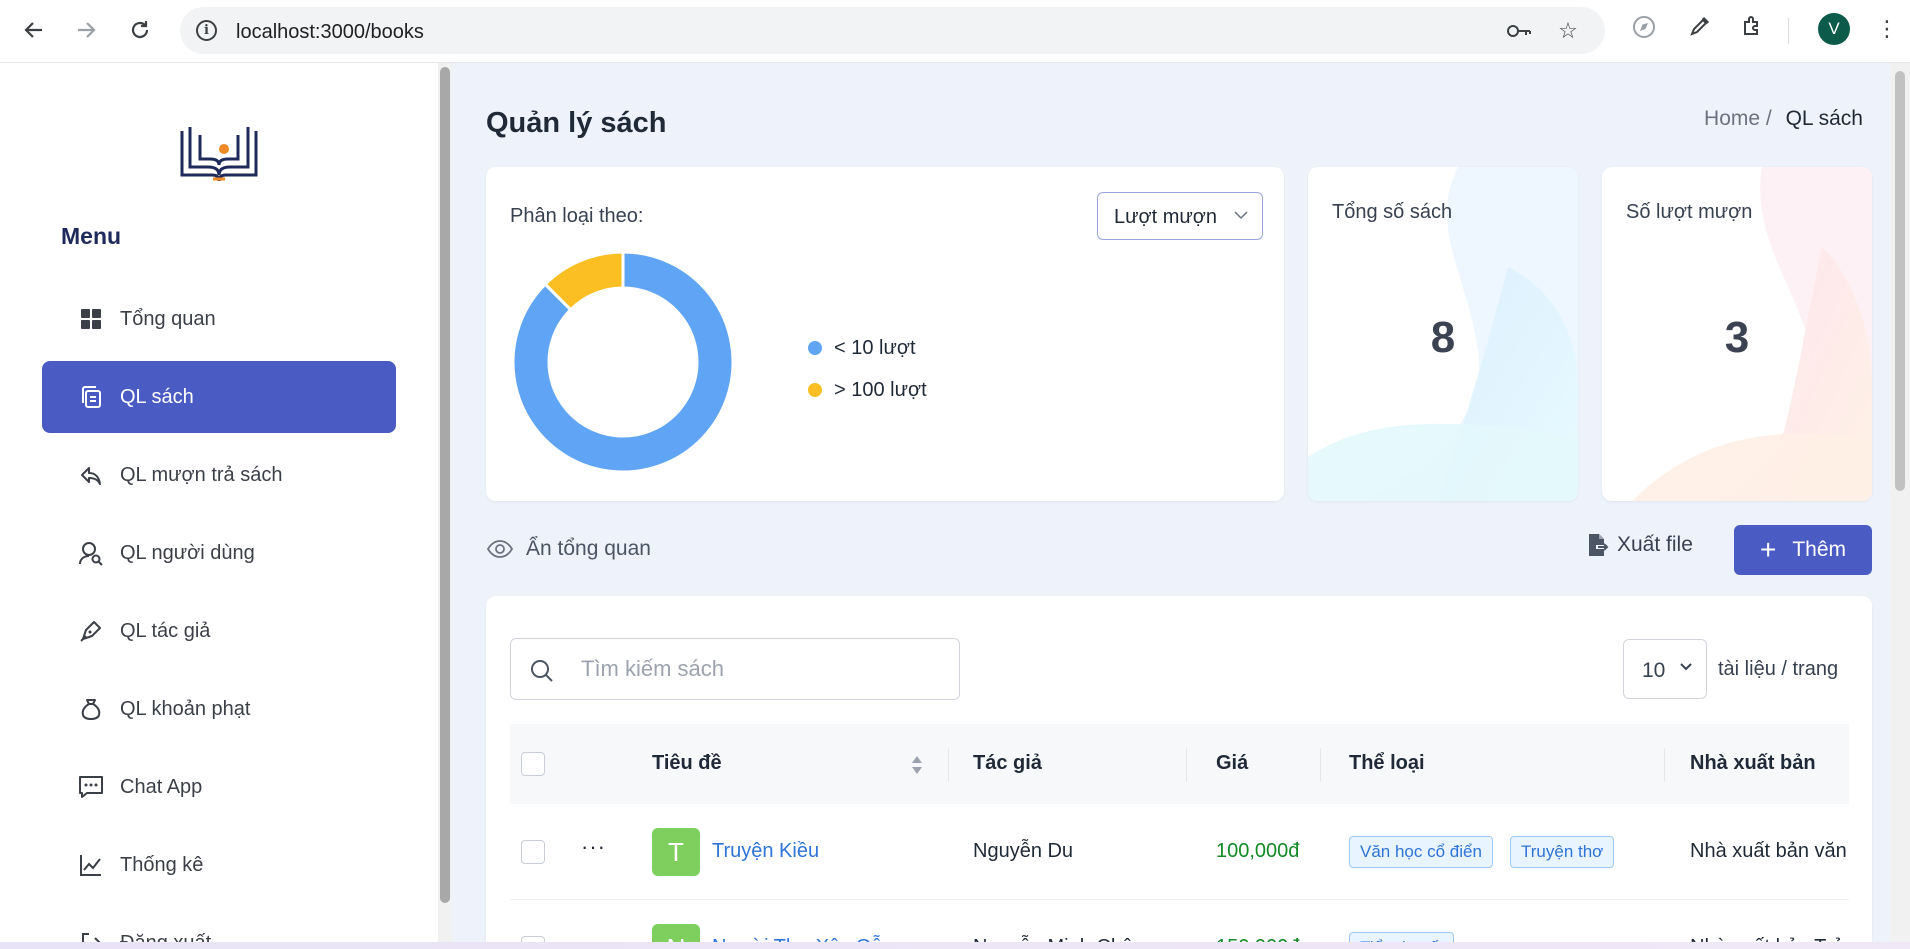 The height and width of the screenshot is (949, 1910). What do you see at coordinates (157, 396) in the screenshot?
I see `sidebar-item-label: QL sách` at bounding box center [157, 396].